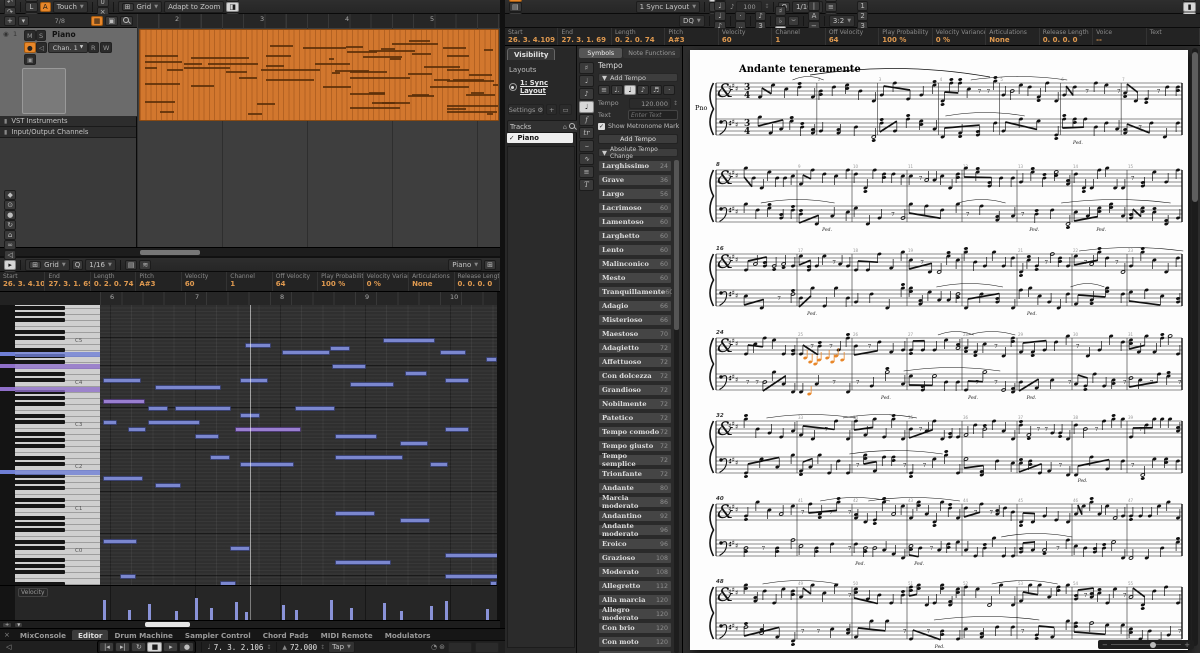 This screenshot has width=1200, height=653. What do you see at coordinates (8, 647) in the screenshot?
I see `speaker-icon: ◁` at bounding box center [8, 647].